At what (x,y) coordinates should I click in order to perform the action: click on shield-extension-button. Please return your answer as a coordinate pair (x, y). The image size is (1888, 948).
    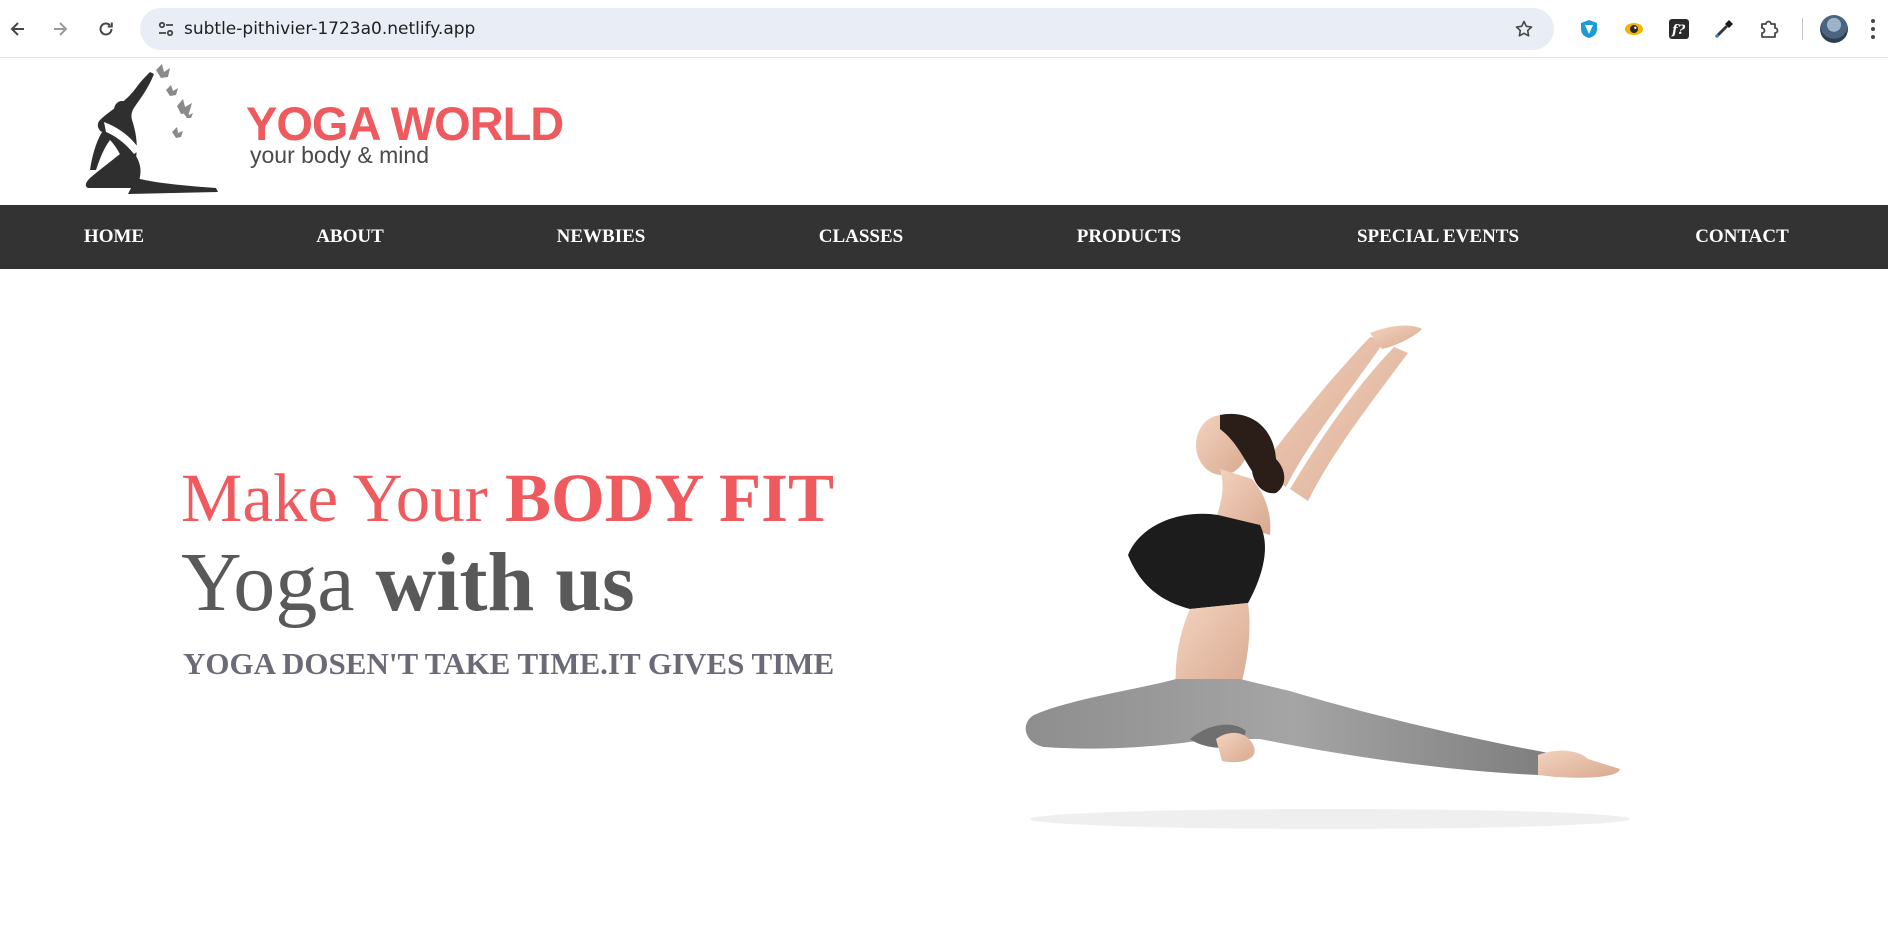
    Looking at the image, I should click on (1589, 29).